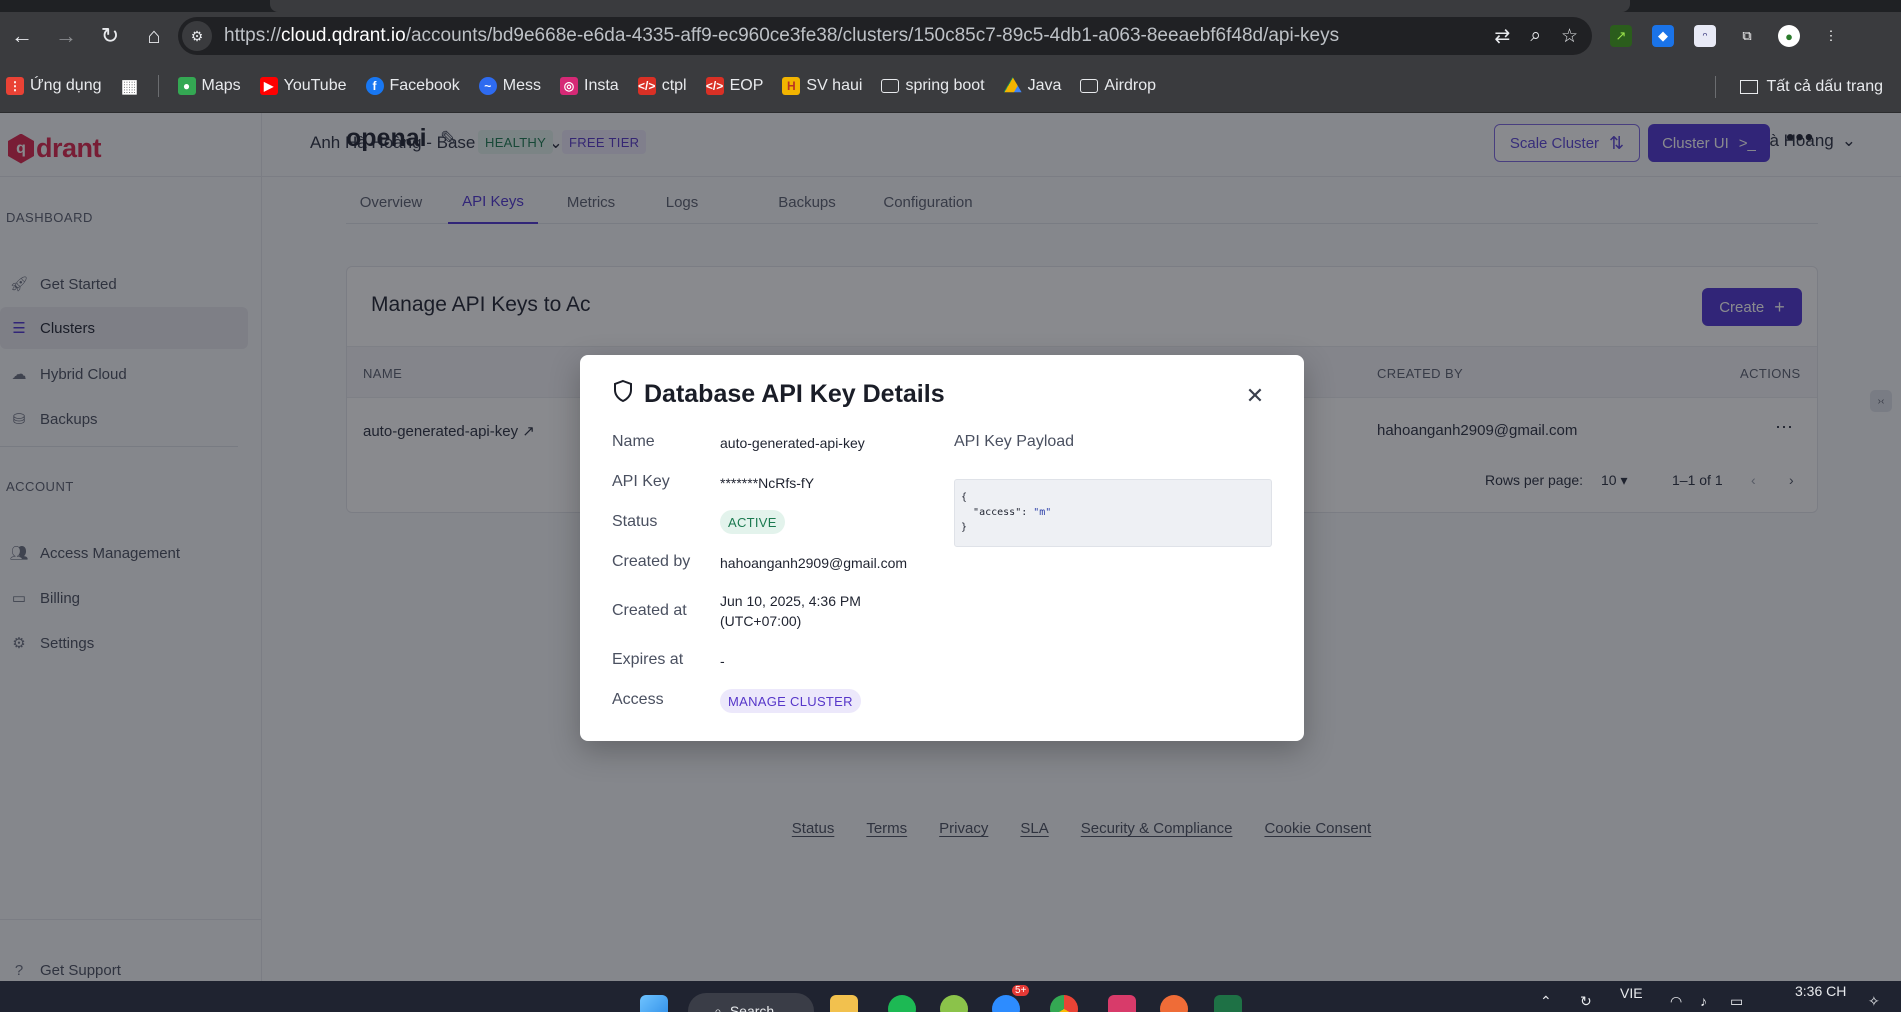 This screenshot has height=1012, width=1901. I want to click on language-indicator: VIE, so click(1631, 993).